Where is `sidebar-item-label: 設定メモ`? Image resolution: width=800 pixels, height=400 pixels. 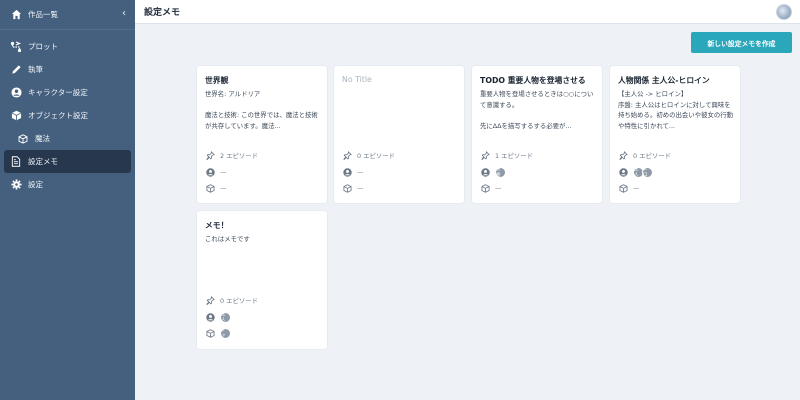 sidebar-item-label: 設定メモ is located at coordinates (43, 161).